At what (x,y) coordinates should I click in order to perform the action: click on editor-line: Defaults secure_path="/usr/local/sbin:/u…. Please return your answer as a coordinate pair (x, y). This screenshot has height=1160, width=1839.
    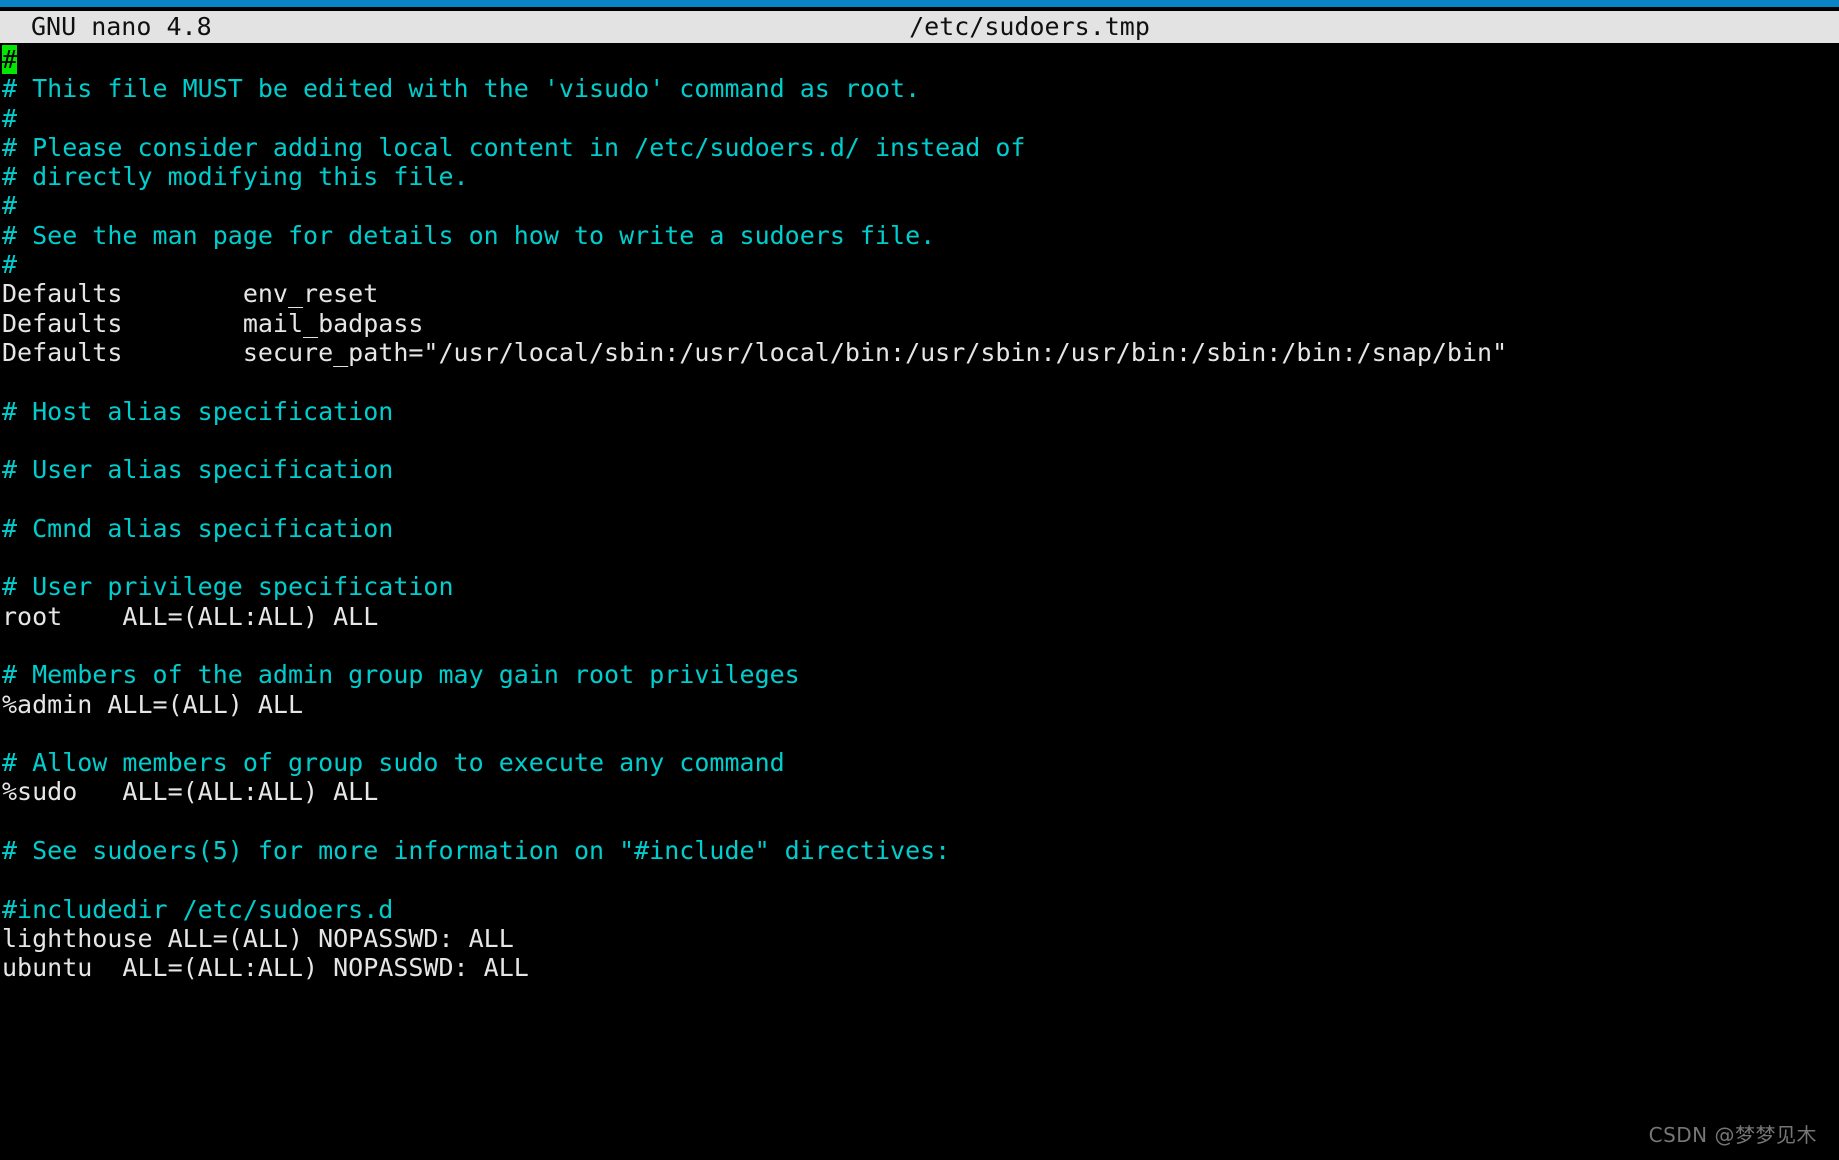
    Looking at the image, I should click on (919, 352).